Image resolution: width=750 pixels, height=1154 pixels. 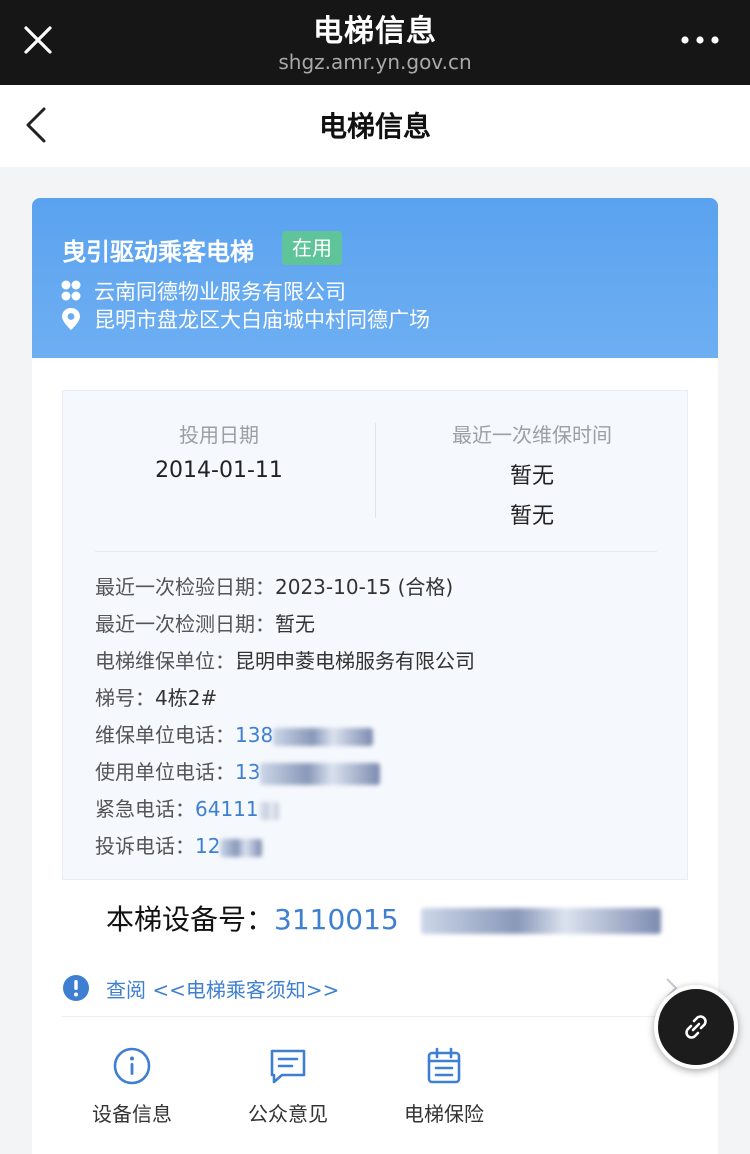 What do you see at coordinates (207, 846) in the screenshot?
I see `complaint-phone-link: 12` at bounding box center [207, 846].